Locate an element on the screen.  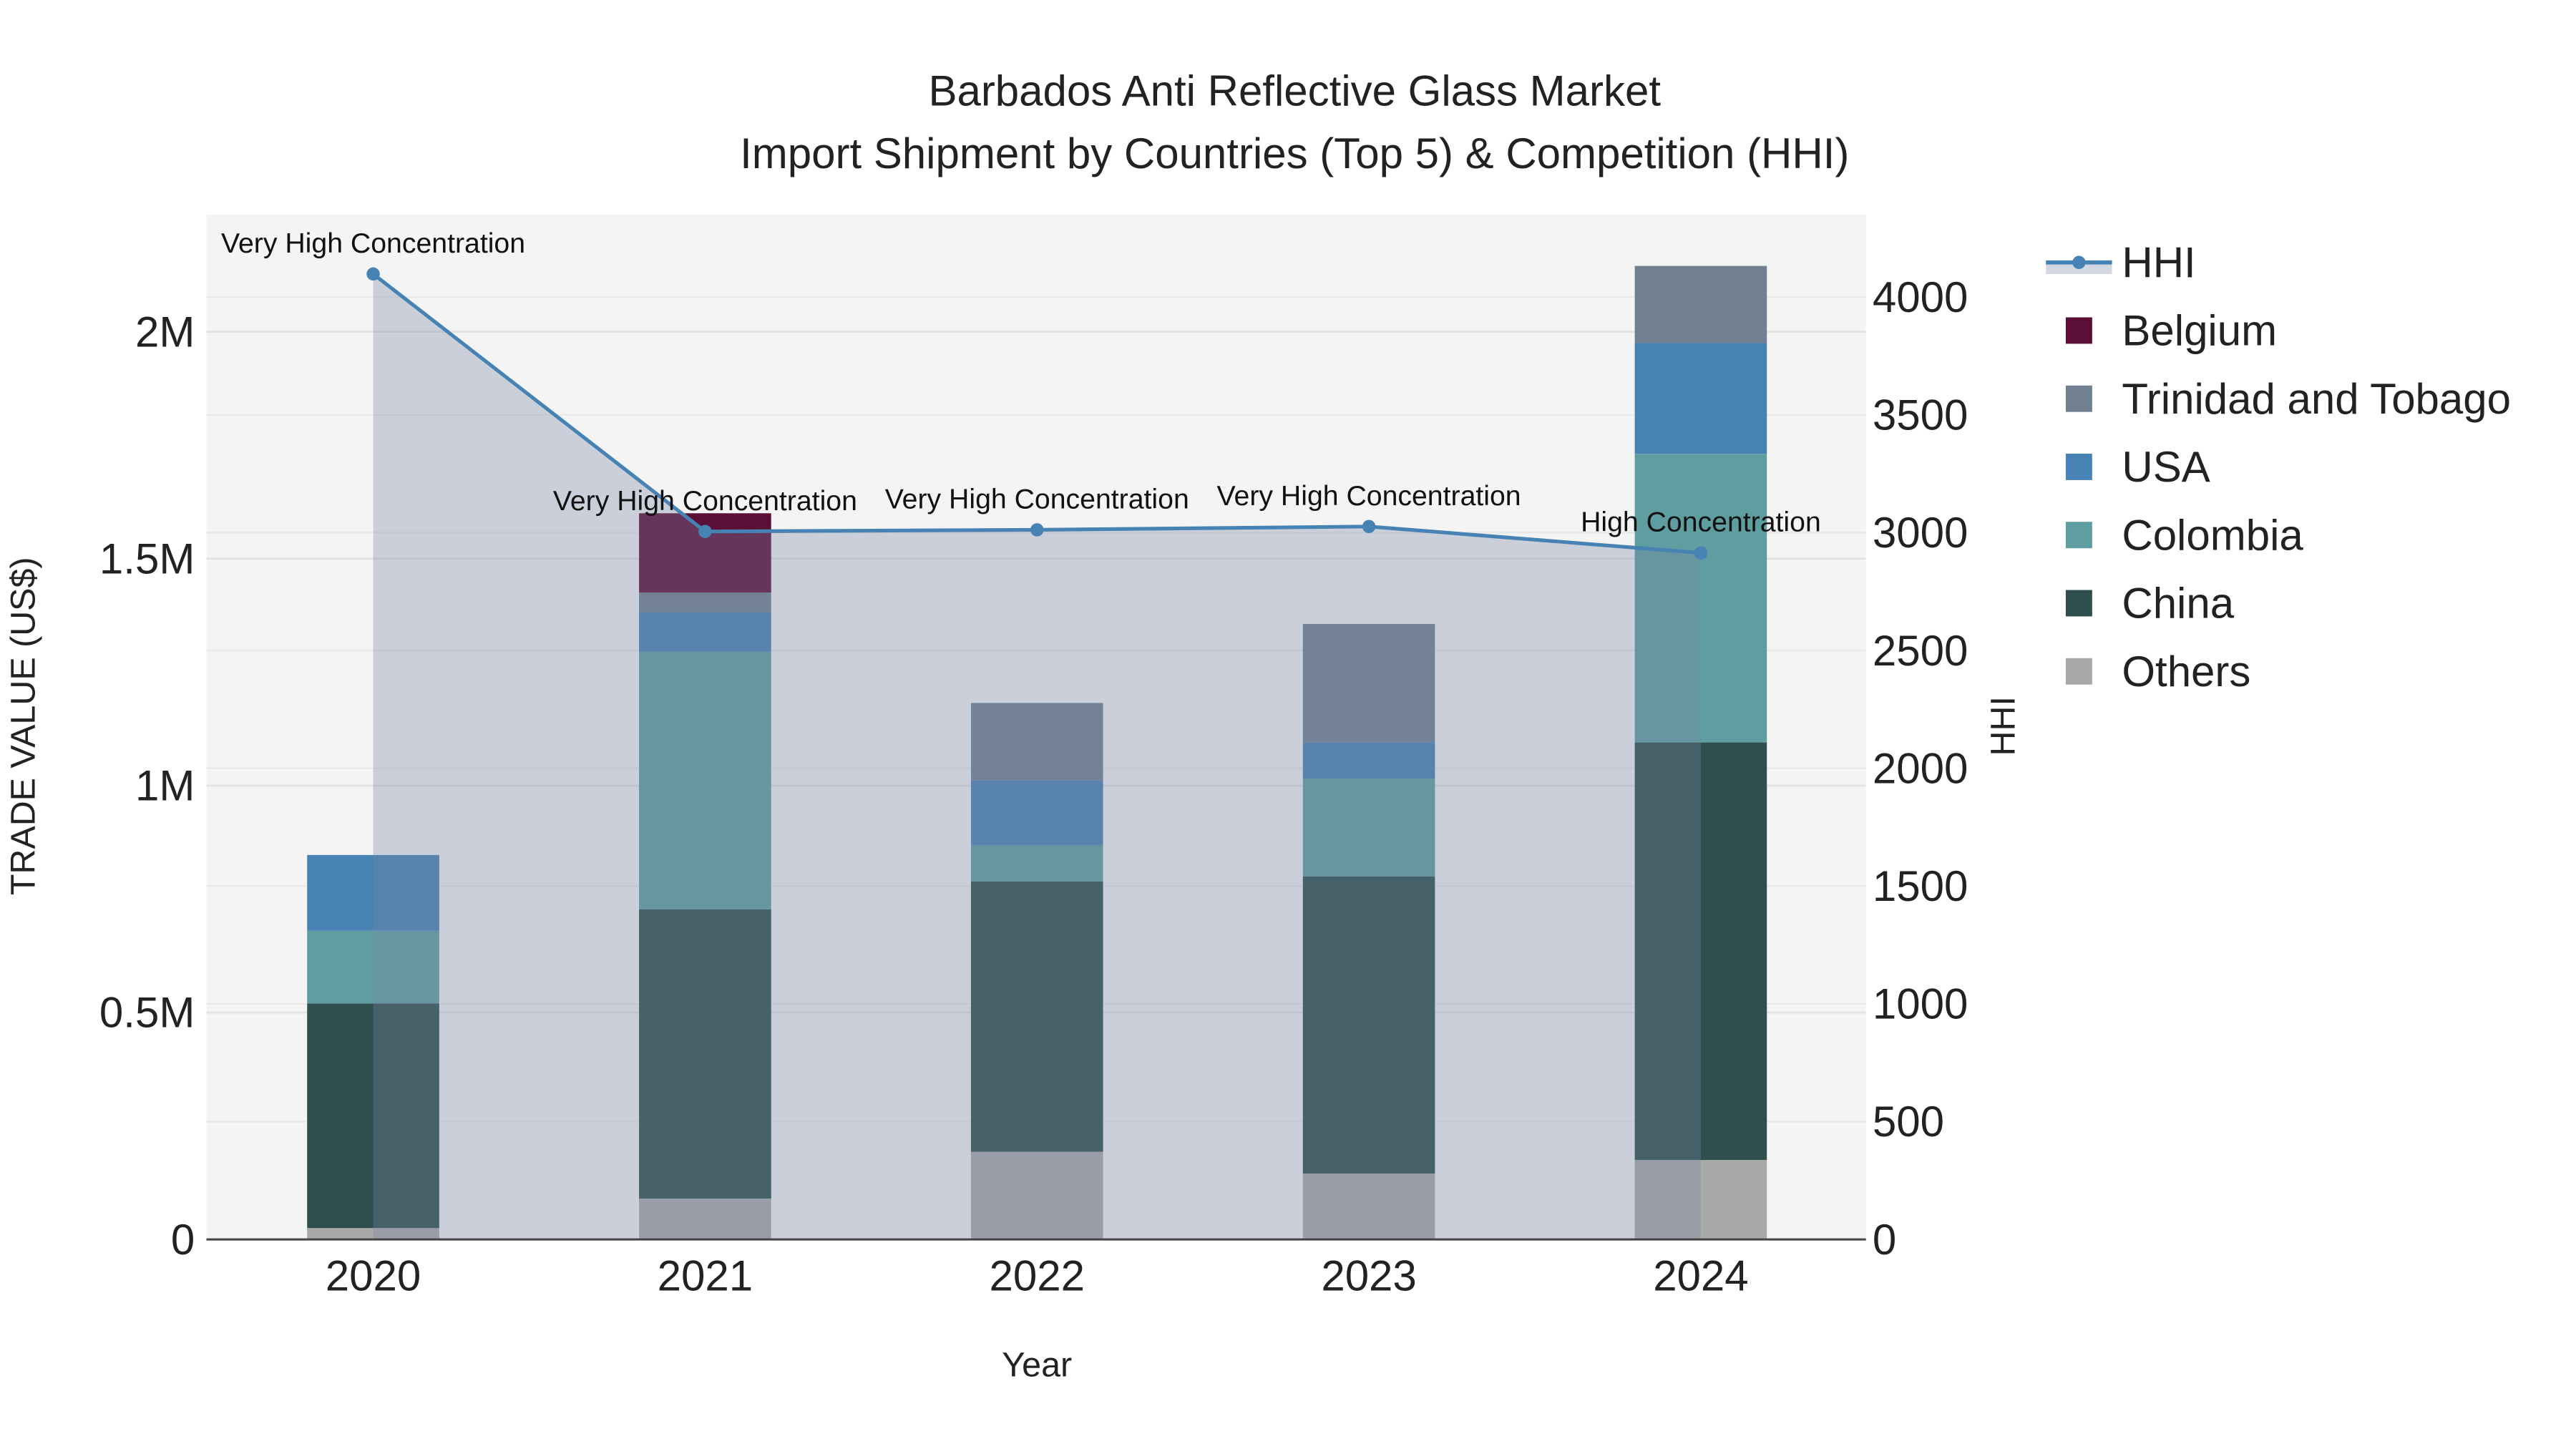
hhi-annotation: High Concentration is located at coordinates (1701, 522).